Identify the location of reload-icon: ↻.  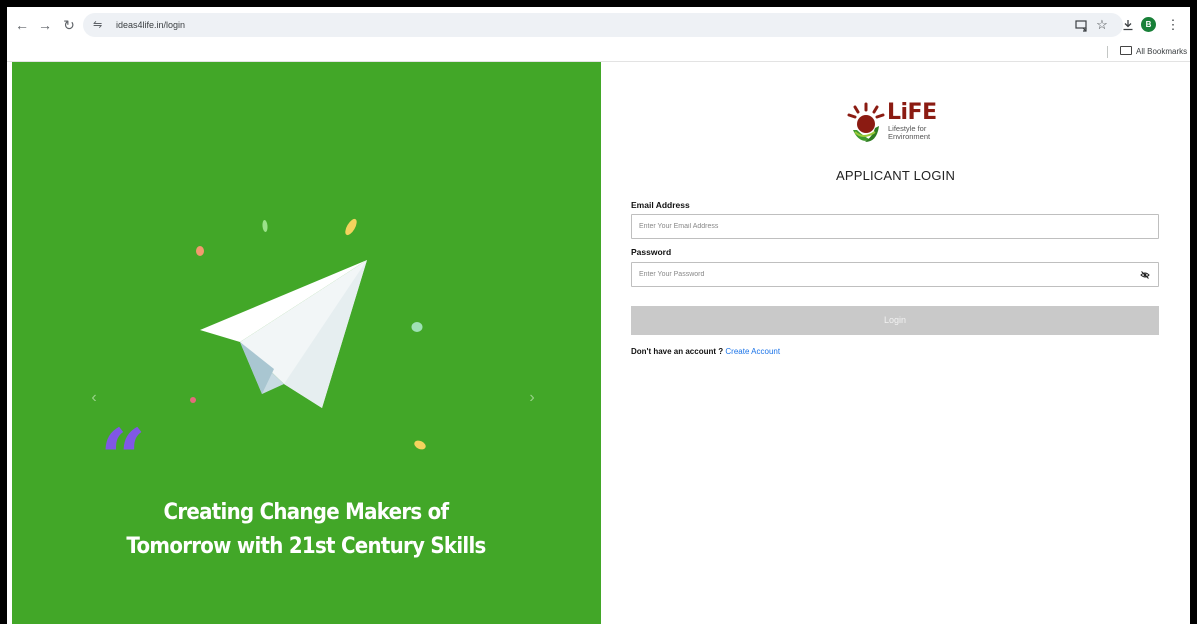
(69, 25).